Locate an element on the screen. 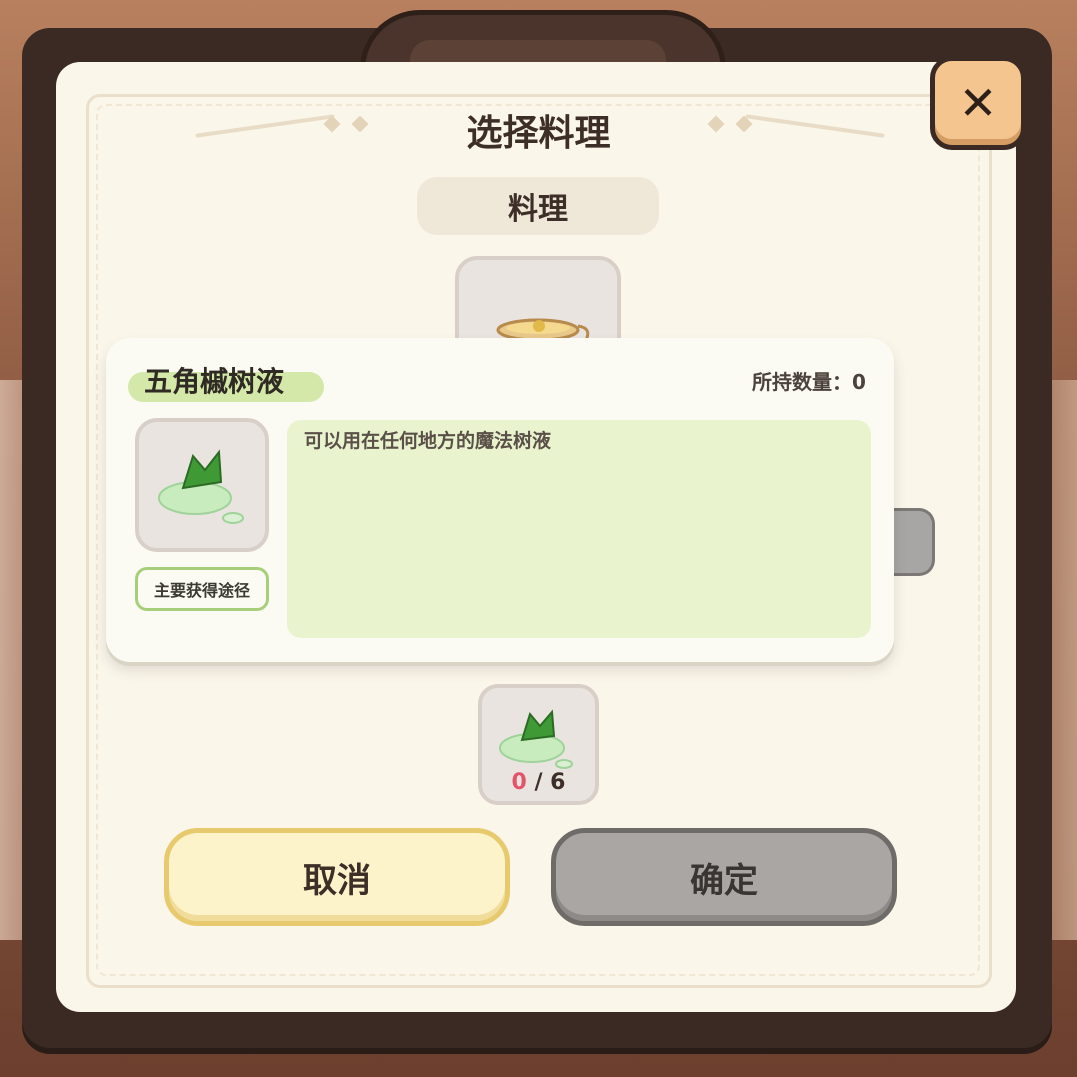 This screenshot has width=1077, height=1077. confirm-button: 确定 is located at coordinates (724, 877).